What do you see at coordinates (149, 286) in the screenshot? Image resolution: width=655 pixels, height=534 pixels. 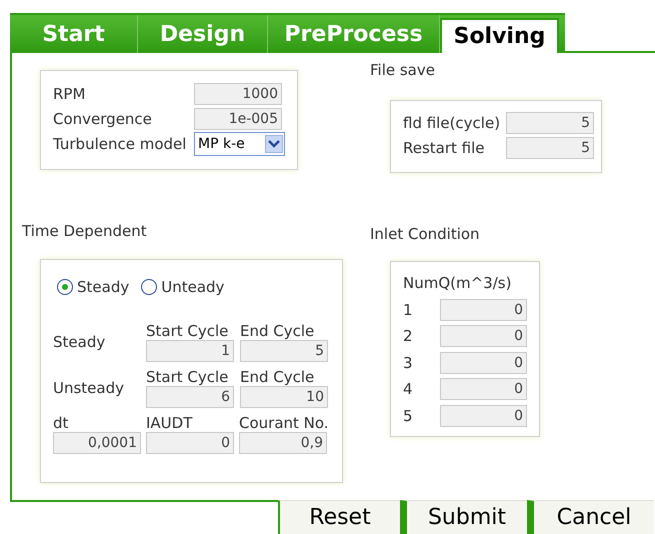 I see `radio-unselected` at bounding box center [149, 286].